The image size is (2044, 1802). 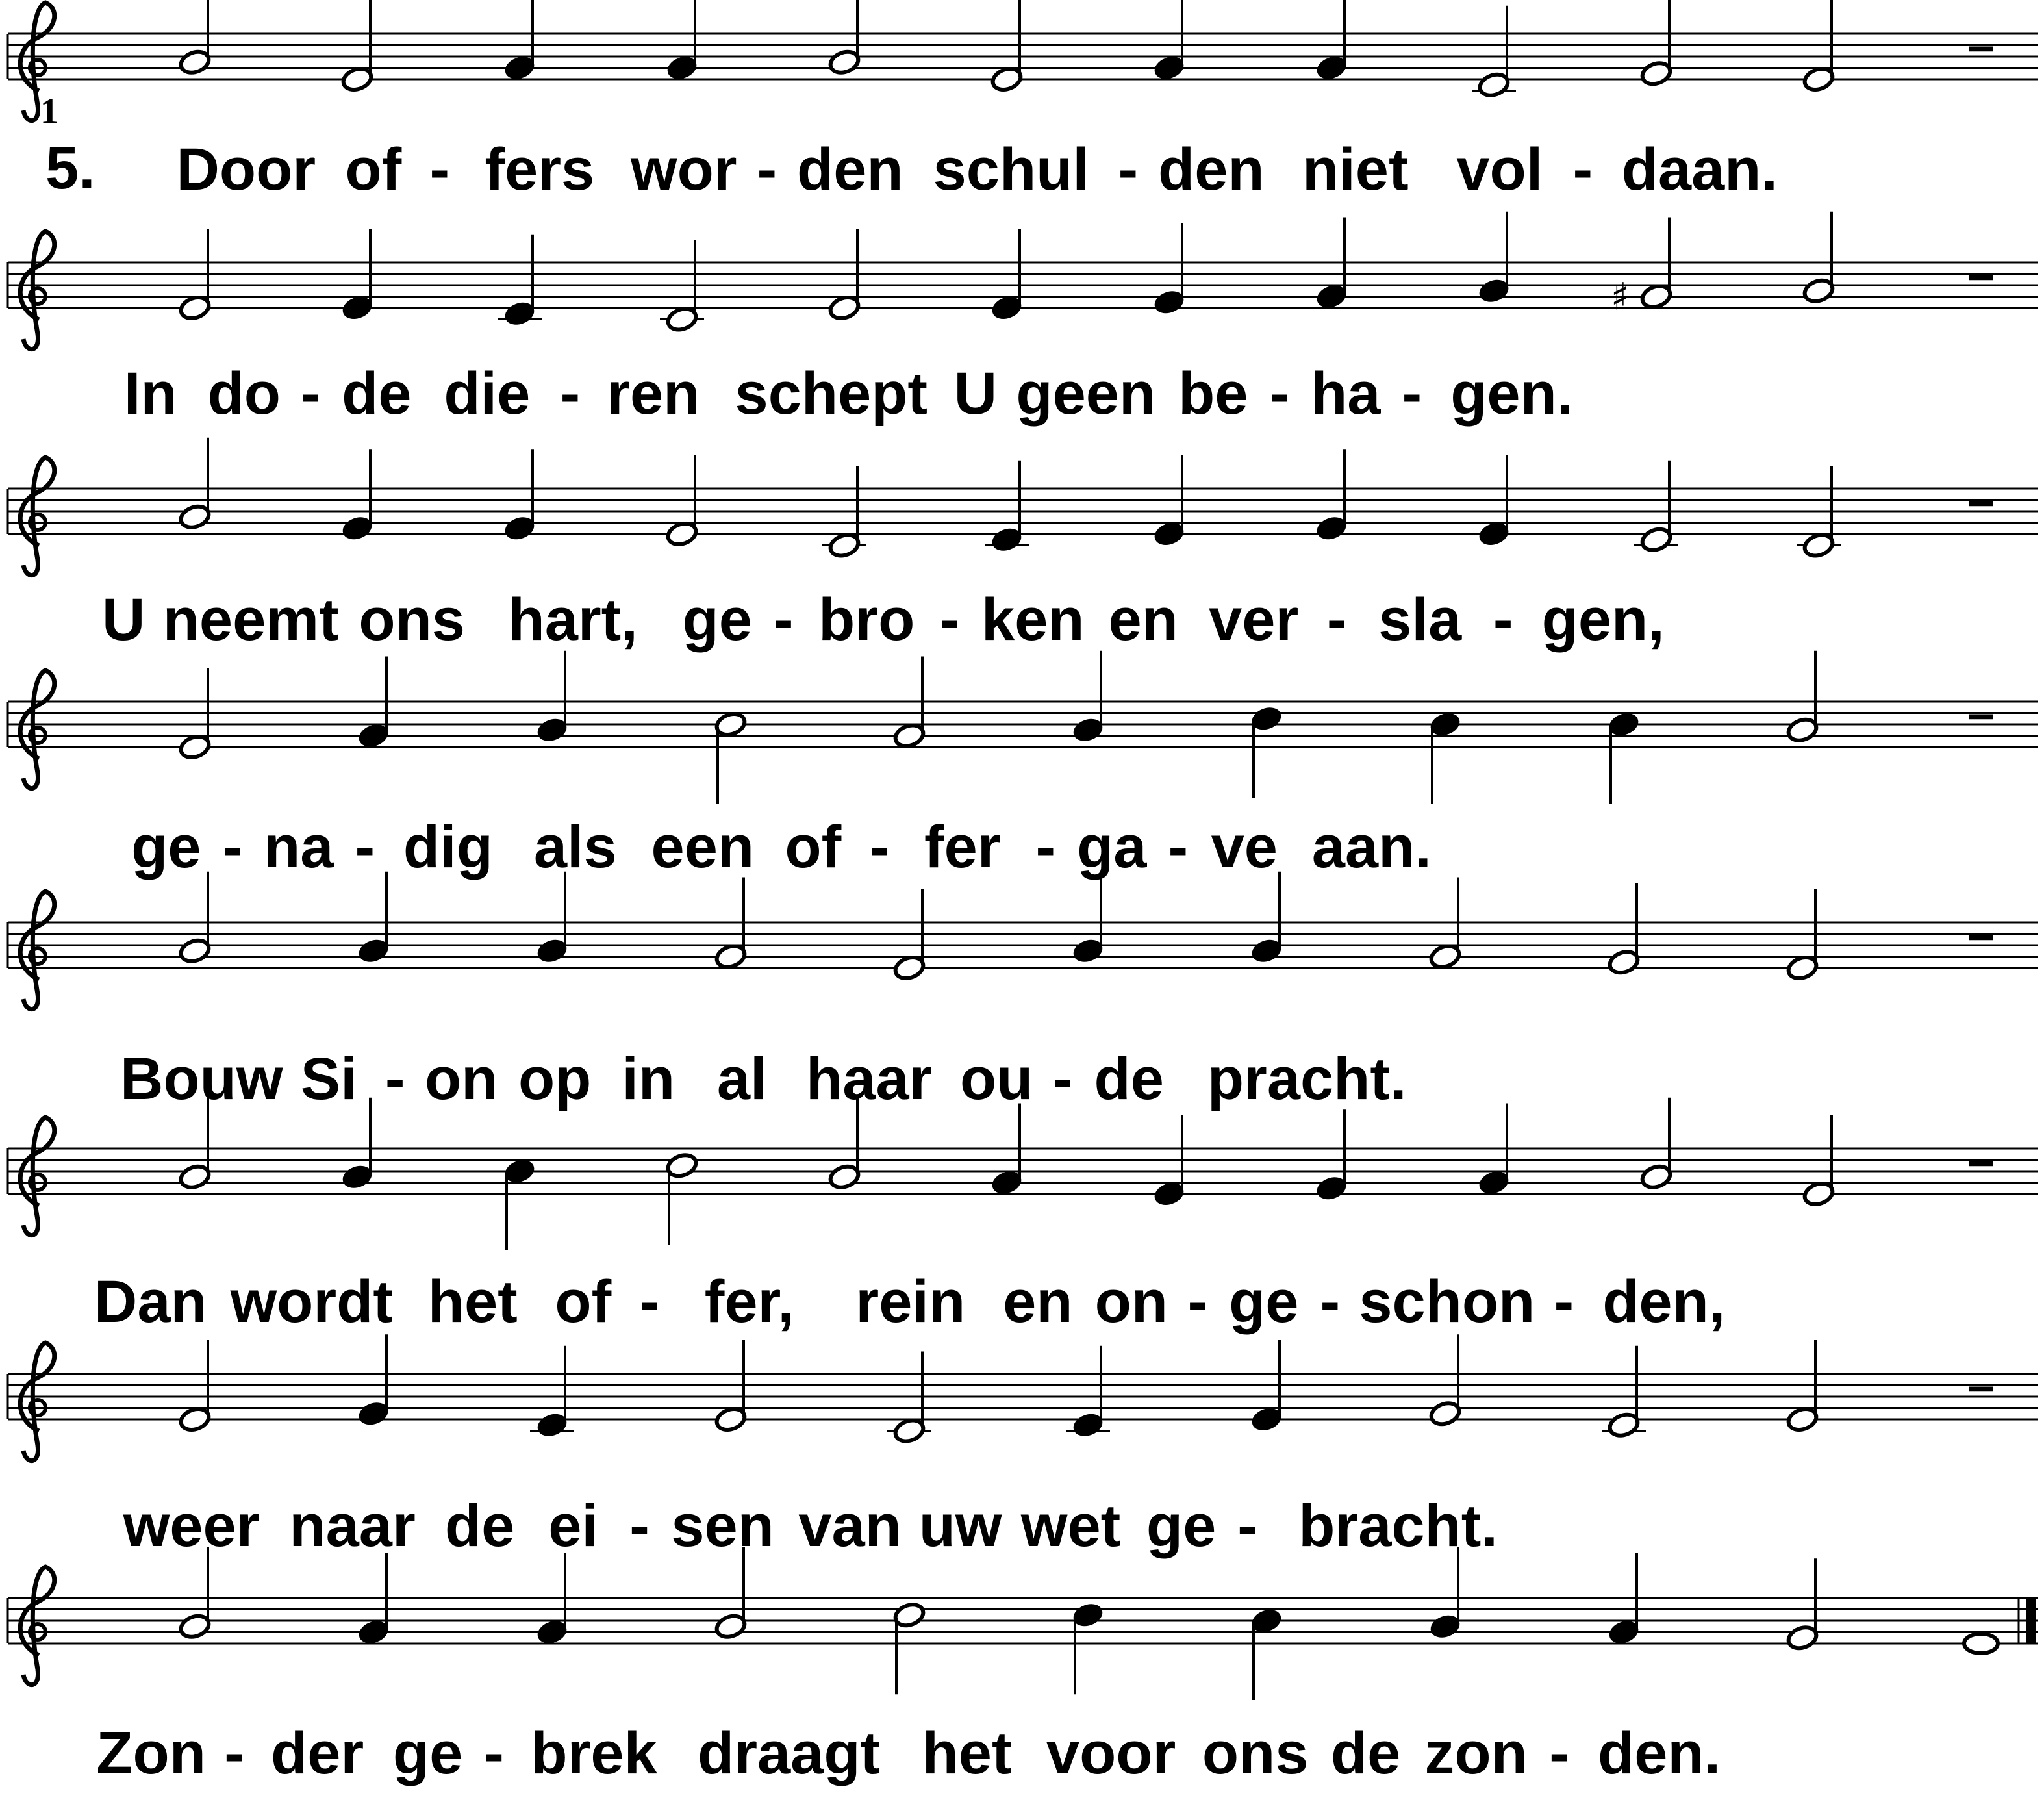 I want to click on lyric-syllable: haar, so click(x=869, y=1079).